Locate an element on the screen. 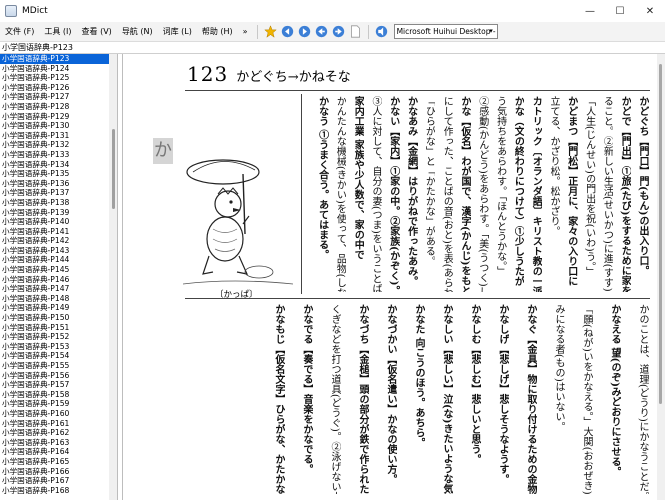 This screenshot has height=500, width=665. list-item: 小学国语辞典-P154 is located at coordinates (55, 356).